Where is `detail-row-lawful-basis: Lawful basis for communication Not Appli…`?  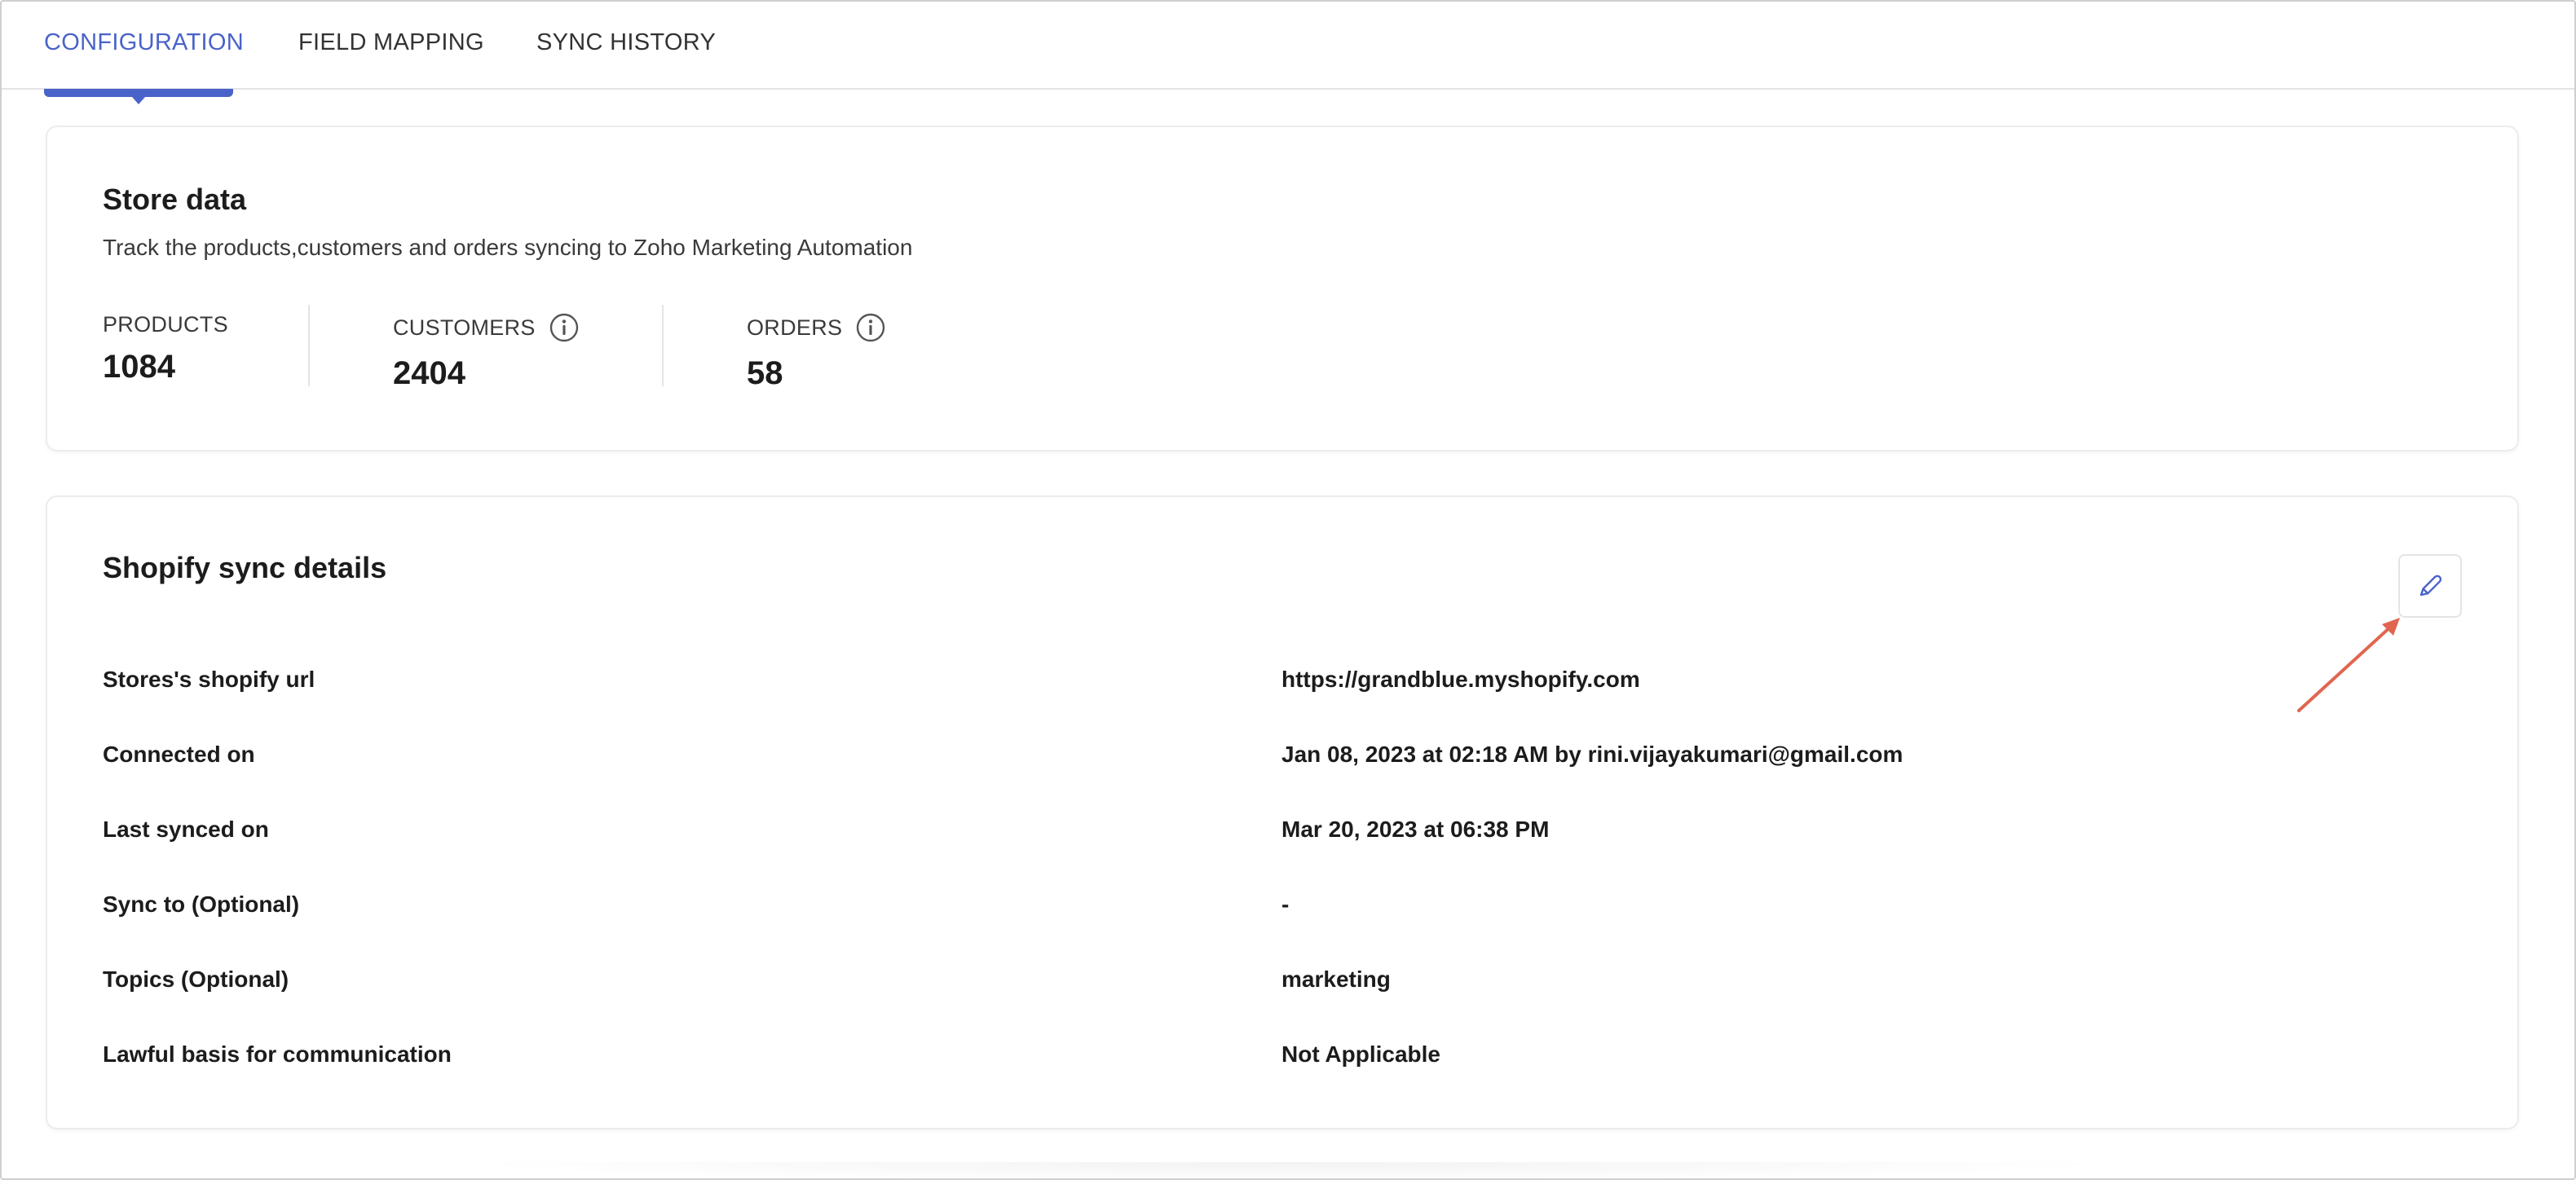 detail-row-lawful-basis: Lawful basis for communication Not Appli… is located at coordinates (1285, 1057).